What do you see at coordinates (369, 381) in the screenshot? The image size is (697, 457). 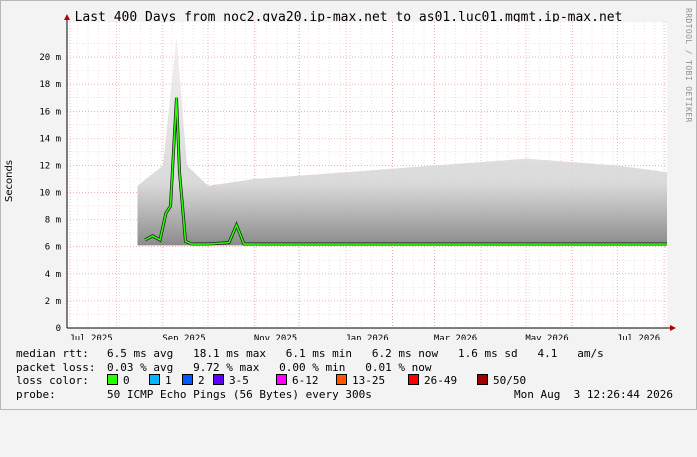 I see `loss-color-label-item: 13-25` at bounding box center [369, 381].